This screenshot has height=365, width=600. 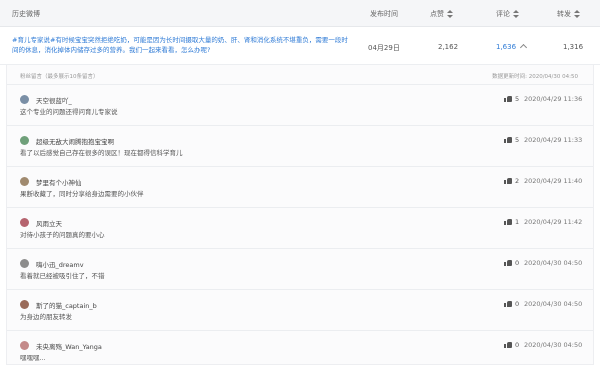 I want to click on comments-column-header: 评论, so click(x=507, y=14).